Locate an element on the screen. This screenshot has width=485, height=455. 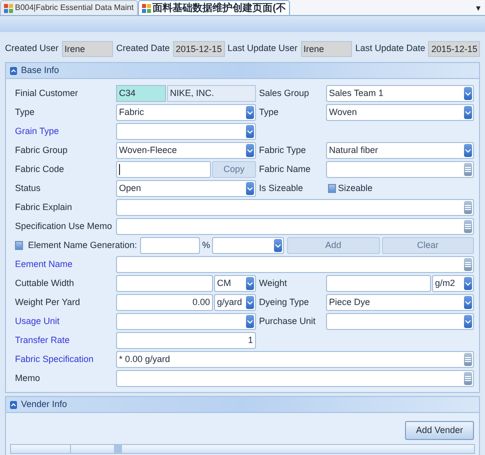
name-field: NIKE, INC. is located at coordinates (211, 93).